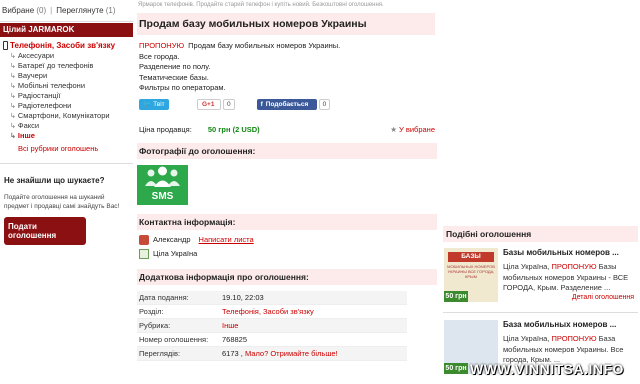  Describe the element at coordinates (54, 180) in the screenshot. I see `not-found-title: Не знайшли що шукаєте?` at that location.